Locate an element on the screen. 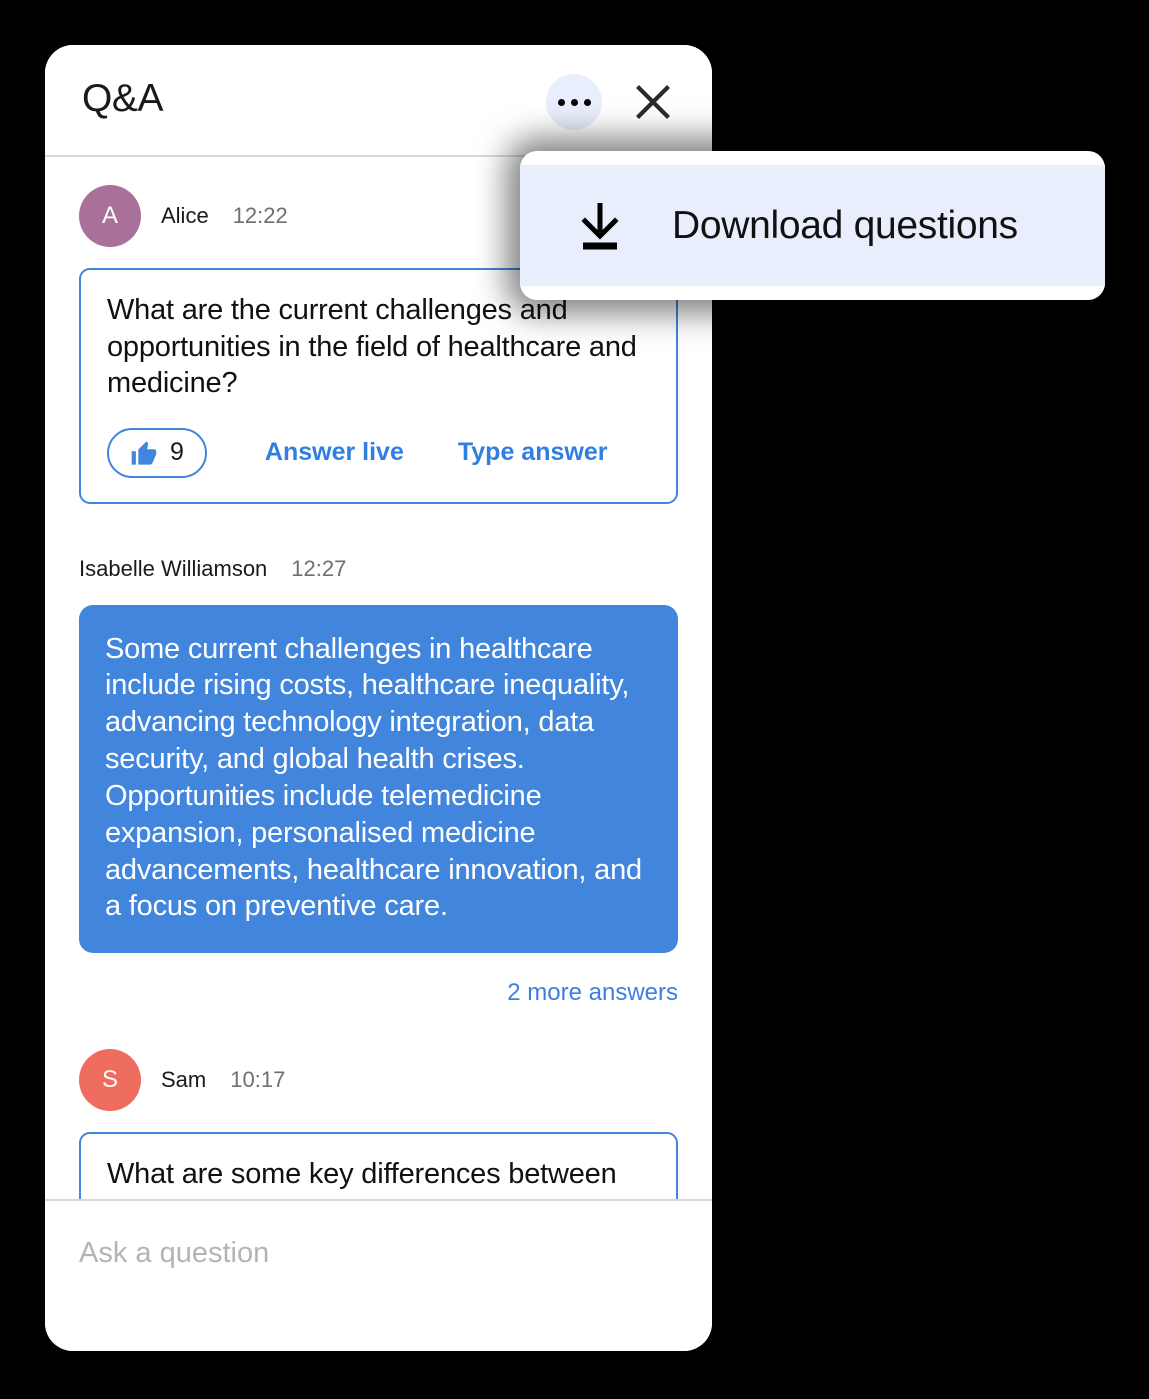 This screenshot has height=1399, width=1149. author-name: Sam is located at coordinates (184, 1080).